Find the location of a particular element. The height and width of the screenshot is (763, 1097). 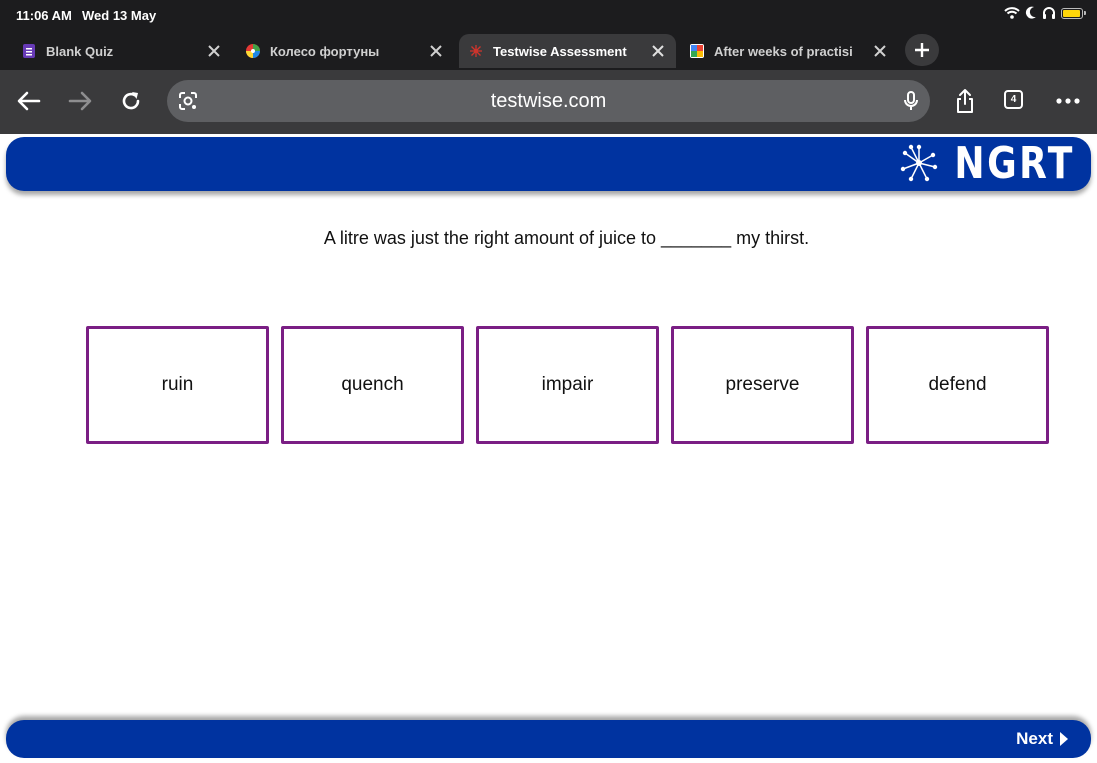

back-button is located at coordinates (29, 101).